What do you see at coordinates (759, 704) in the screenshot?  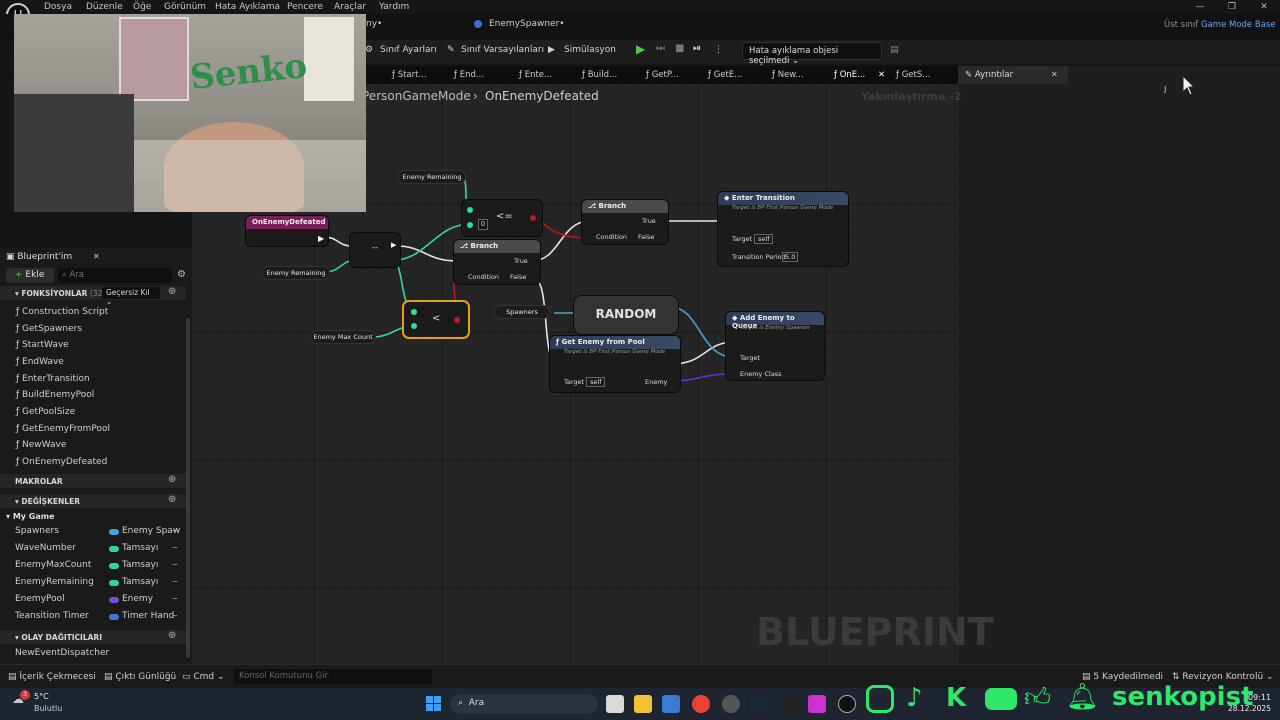 I see `steam-icon` at bounding box center [759, 704].